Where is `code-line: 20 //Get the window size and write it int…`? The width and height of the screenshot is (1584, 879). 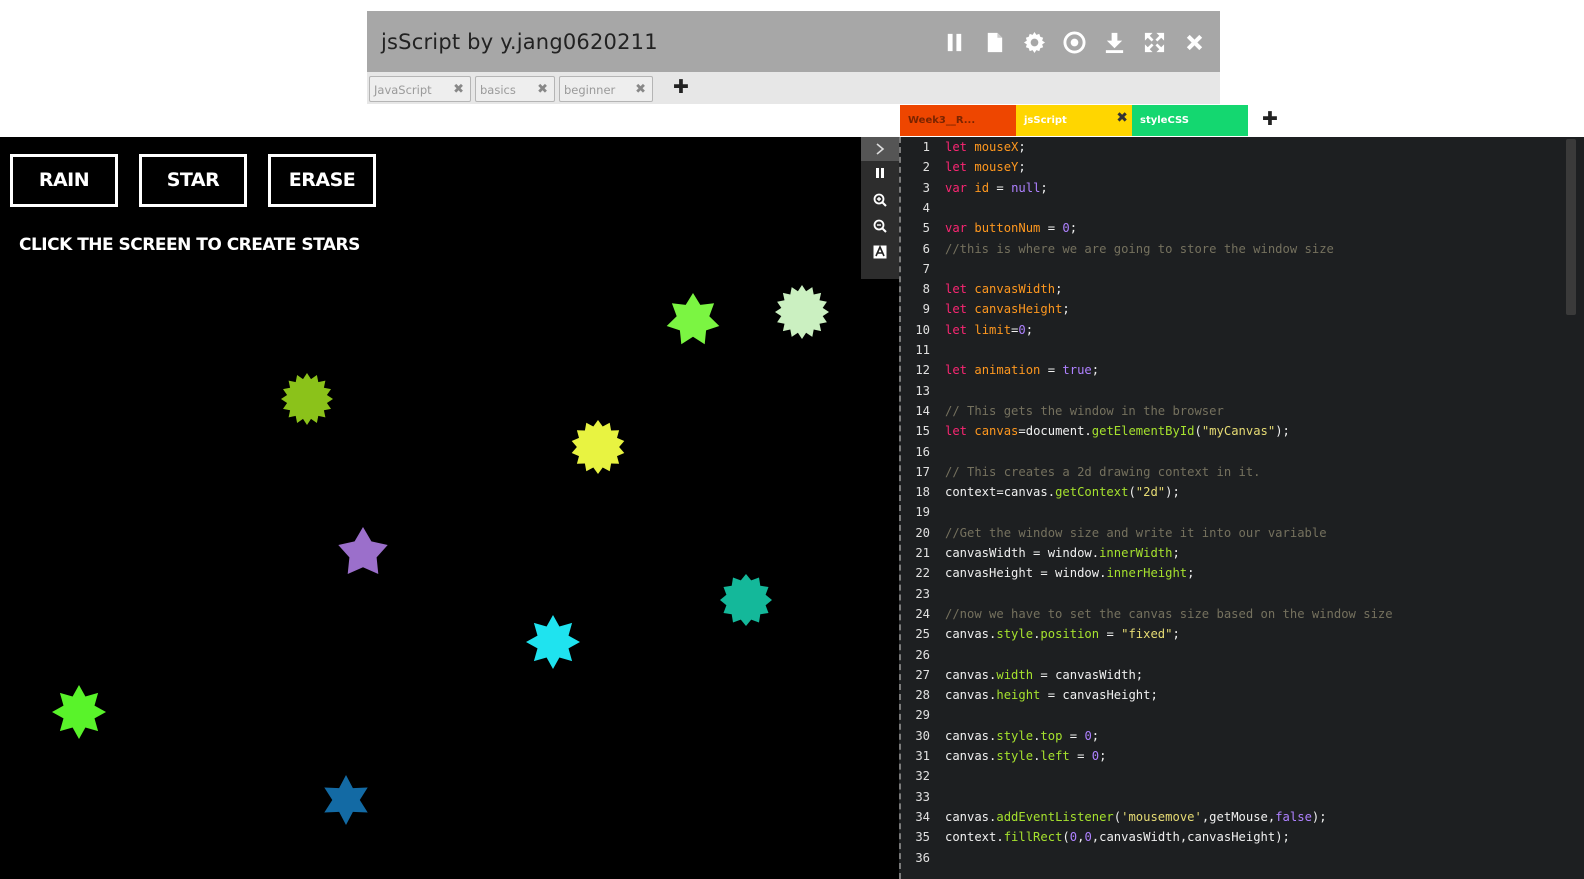 code-line: 20 //Get the window size and write it int… is located at coordinates (1242, 536).